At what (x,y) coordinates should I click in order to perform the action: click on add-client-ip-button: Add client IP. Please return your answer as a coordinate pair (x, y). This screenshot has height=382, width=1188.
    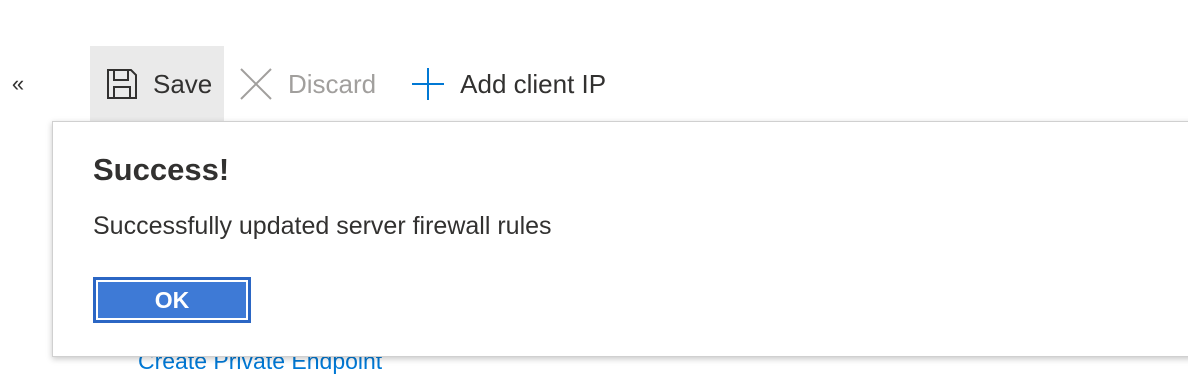
    Looking at the image, I should click on (507, 84).